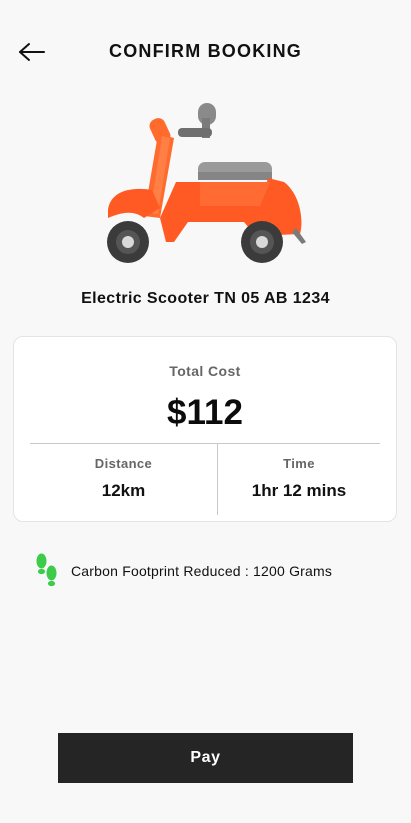 This screenshot has height=823, width=411. What do you see at coordinates (205, 371) in the screenshot?
I see `total-cost-label: Total Cost` at bounding box center [205, 371].